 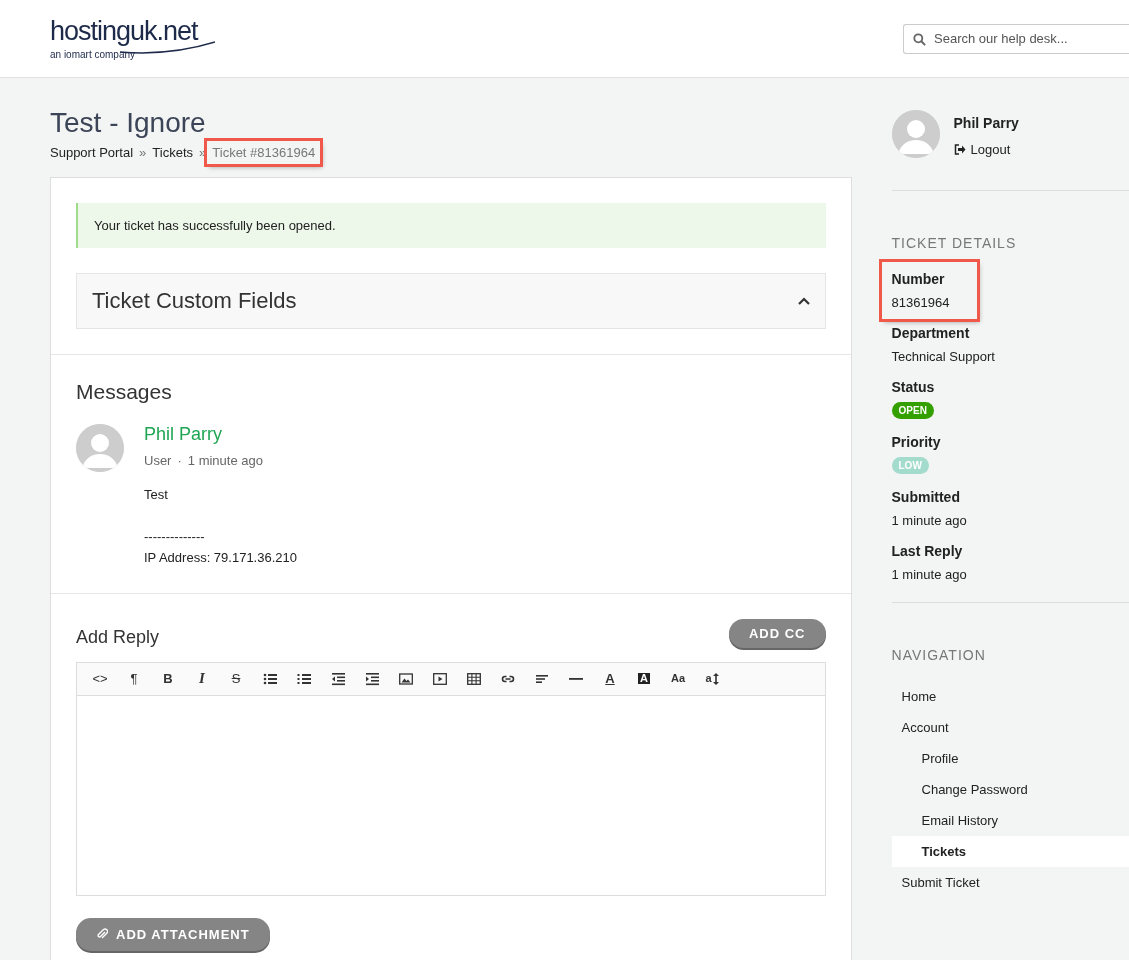 I want to click on status-badge: OPEN, so click(x=912, y=410).